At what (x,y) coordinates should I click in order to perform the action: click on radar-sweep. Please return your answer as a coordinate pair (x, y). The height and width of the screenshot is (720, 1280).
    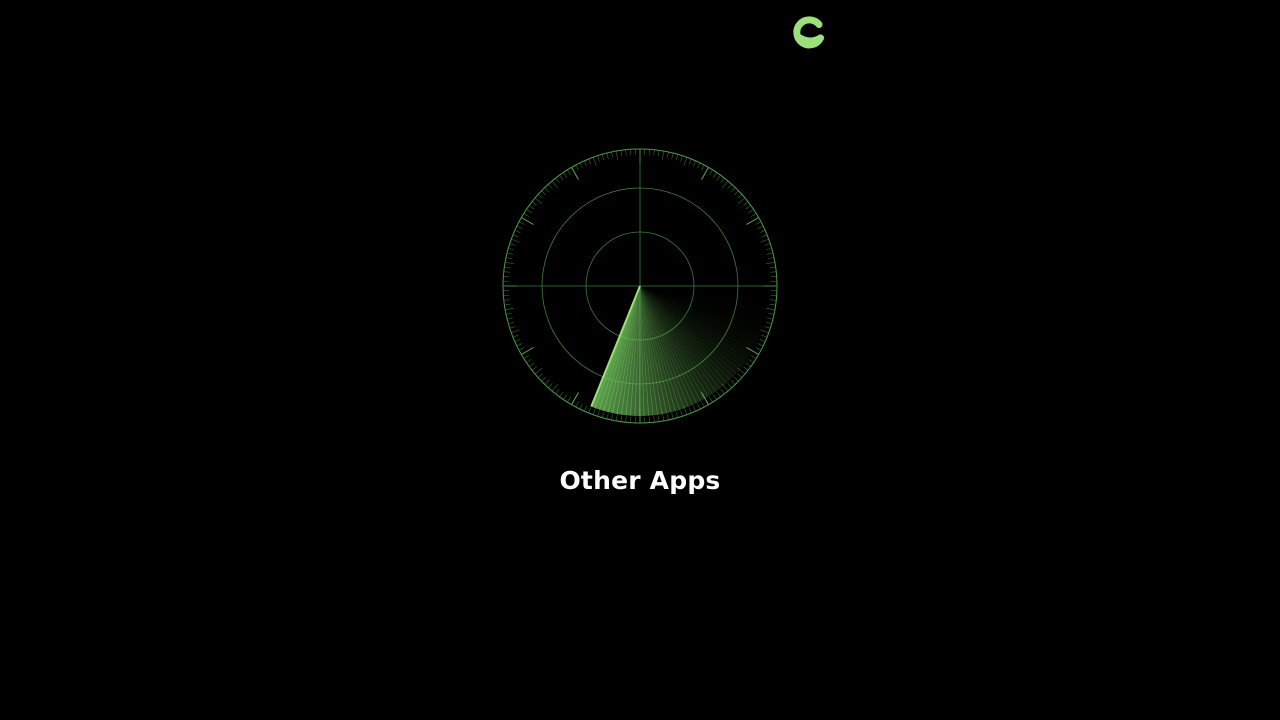
    Looking at the image, I should click on (673, 351).